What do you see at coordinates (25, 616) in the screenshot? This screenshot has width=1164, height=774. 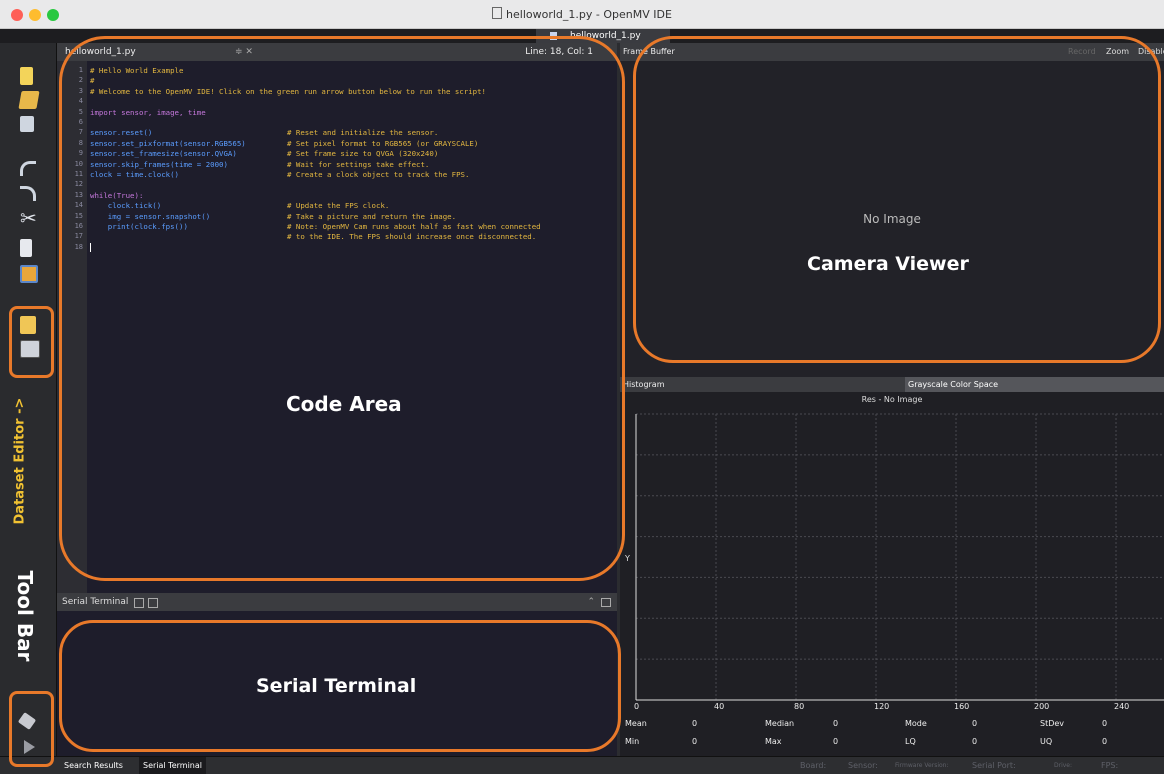 I see `tool-bar-annotation: Tool Bar` at bounding box center [25, 616].